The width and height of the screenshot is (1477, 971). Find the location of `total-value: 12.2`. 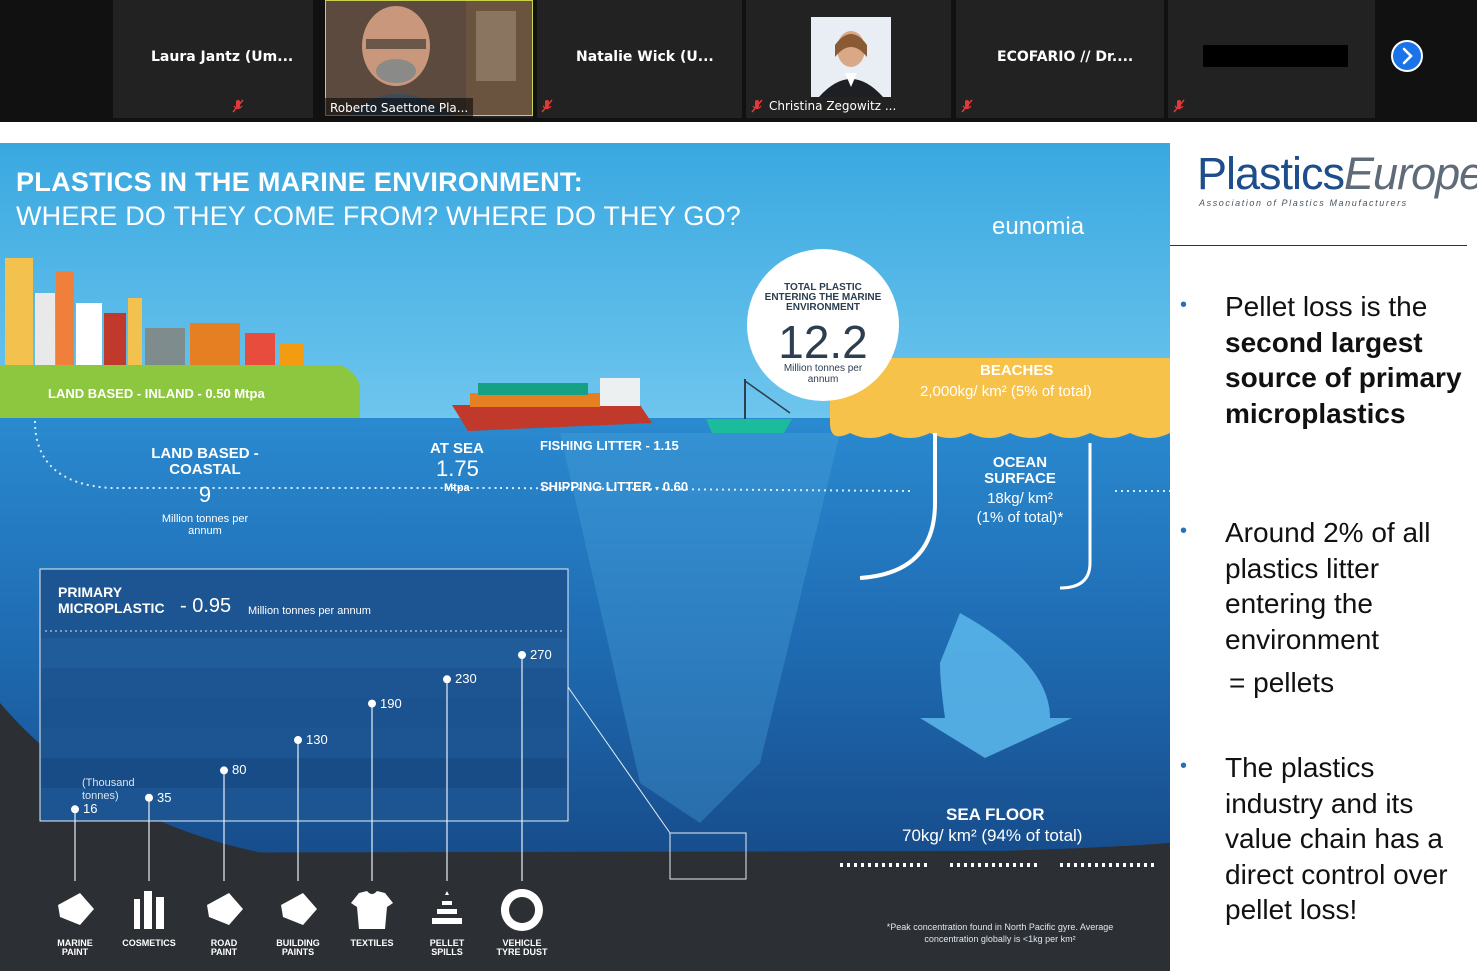

total-value: 12.2 is located at coordinates (823, 342).